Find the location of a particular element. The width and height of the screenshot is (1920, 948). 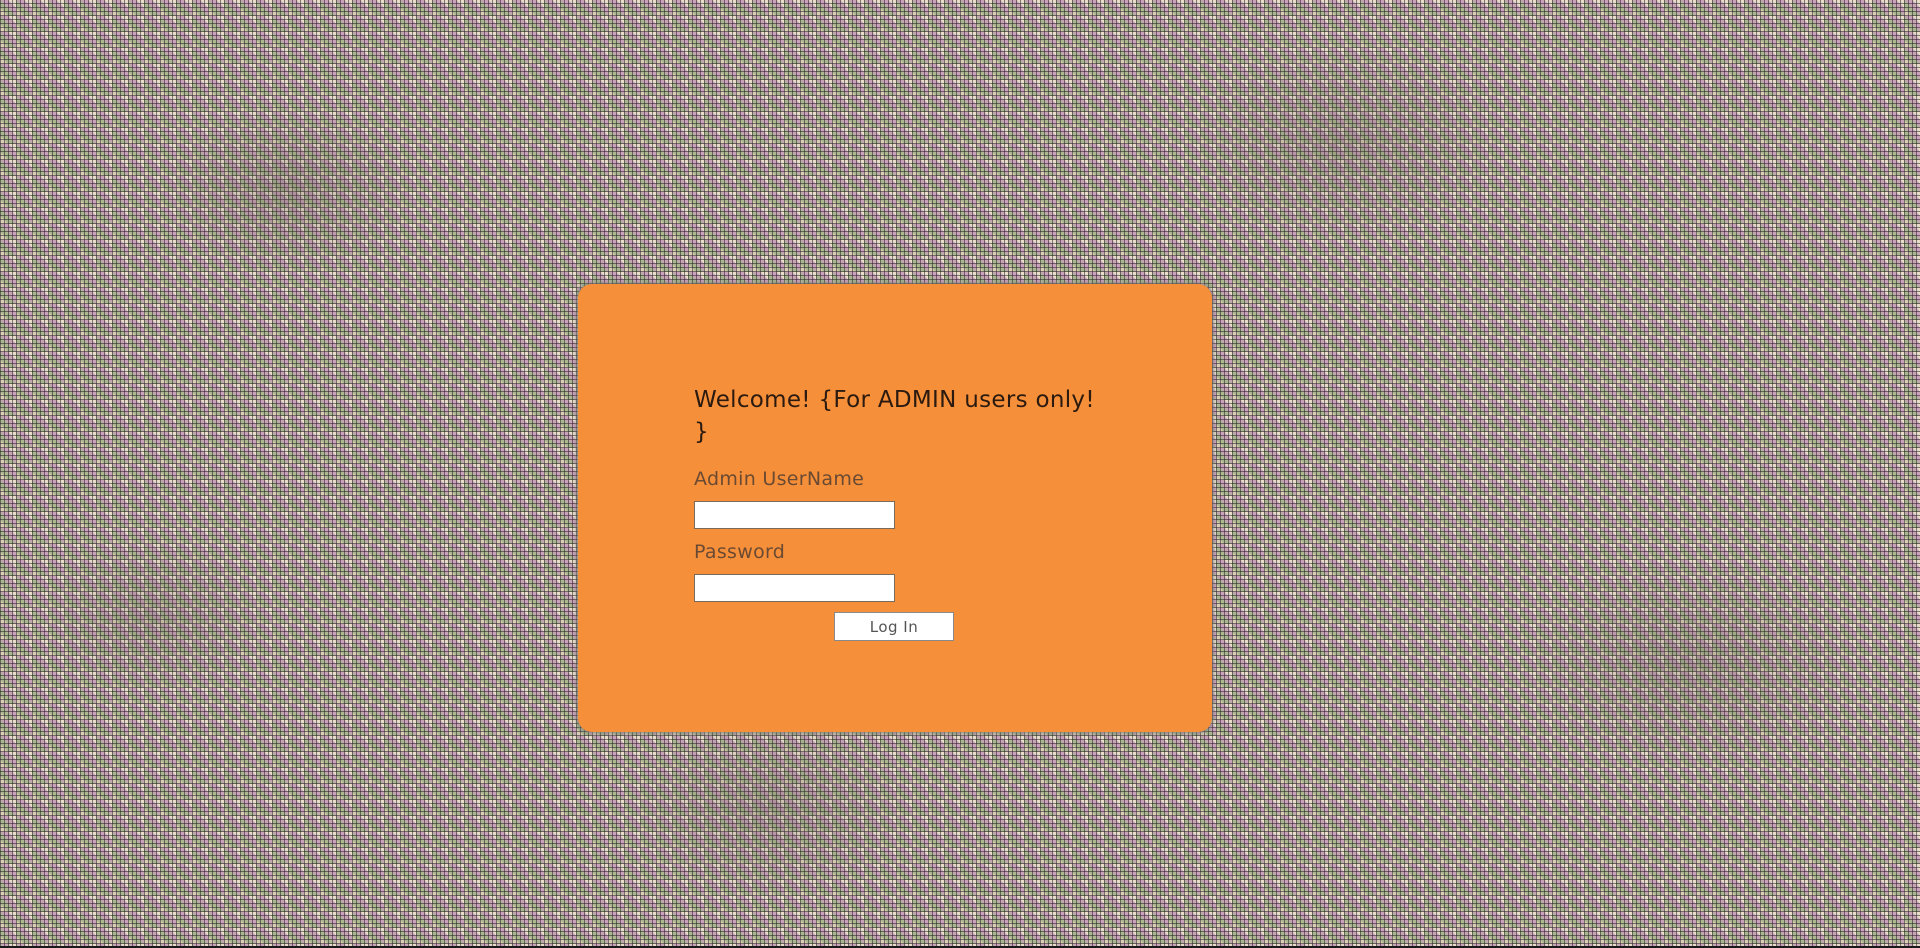

username-input is located at coordinates (794, 515).